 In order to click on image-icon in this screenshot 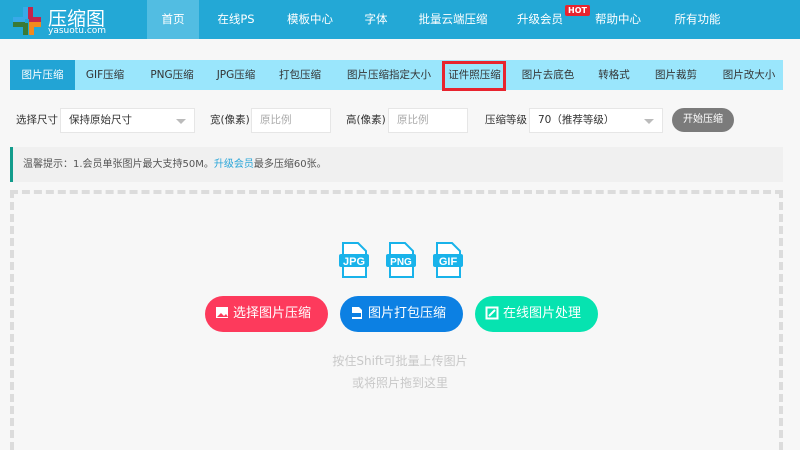, I will do `click(222, 312)`.